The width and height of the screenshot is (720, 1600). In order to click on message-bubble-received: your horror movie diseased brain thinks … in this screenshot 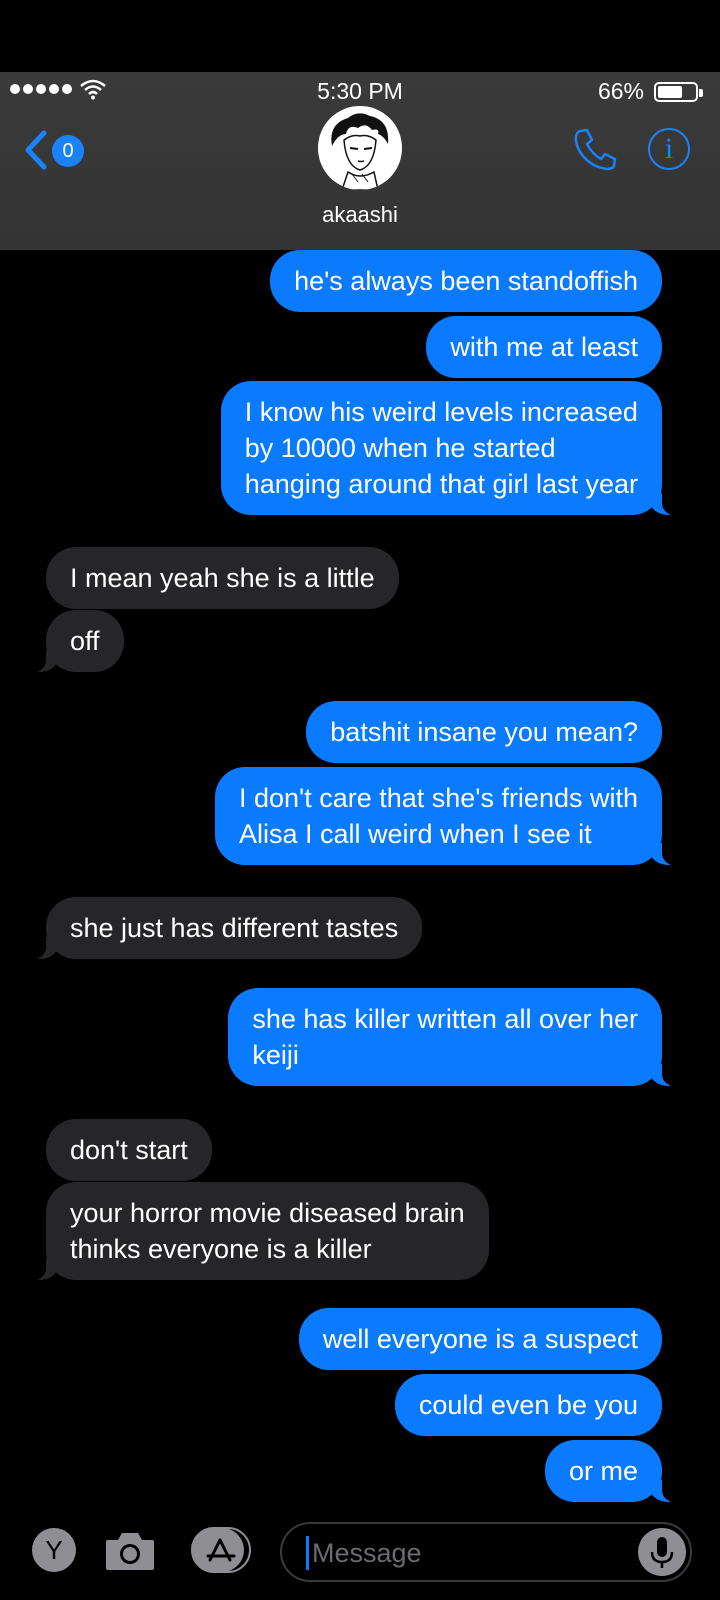, I will do `click(257, 1231)`.